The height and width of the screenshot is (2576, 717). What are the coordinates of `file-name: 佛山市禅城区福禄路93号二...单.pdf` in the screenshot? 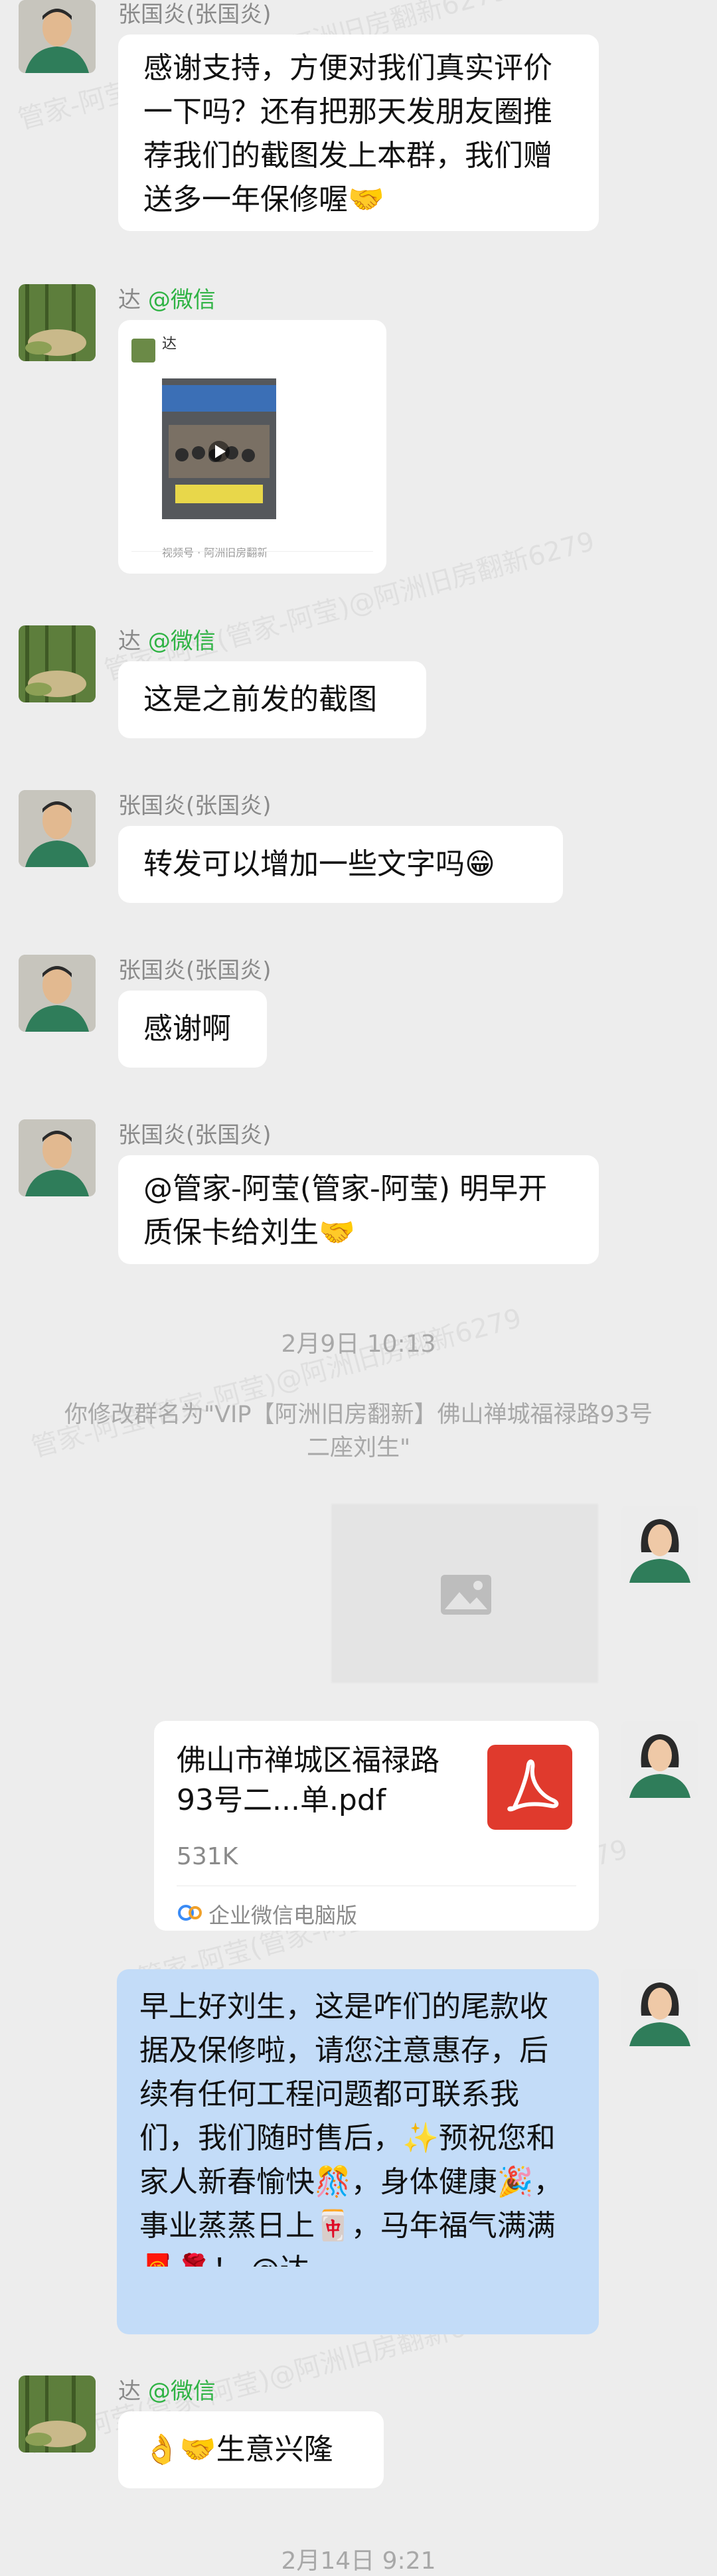 It's located at (308, 1780).